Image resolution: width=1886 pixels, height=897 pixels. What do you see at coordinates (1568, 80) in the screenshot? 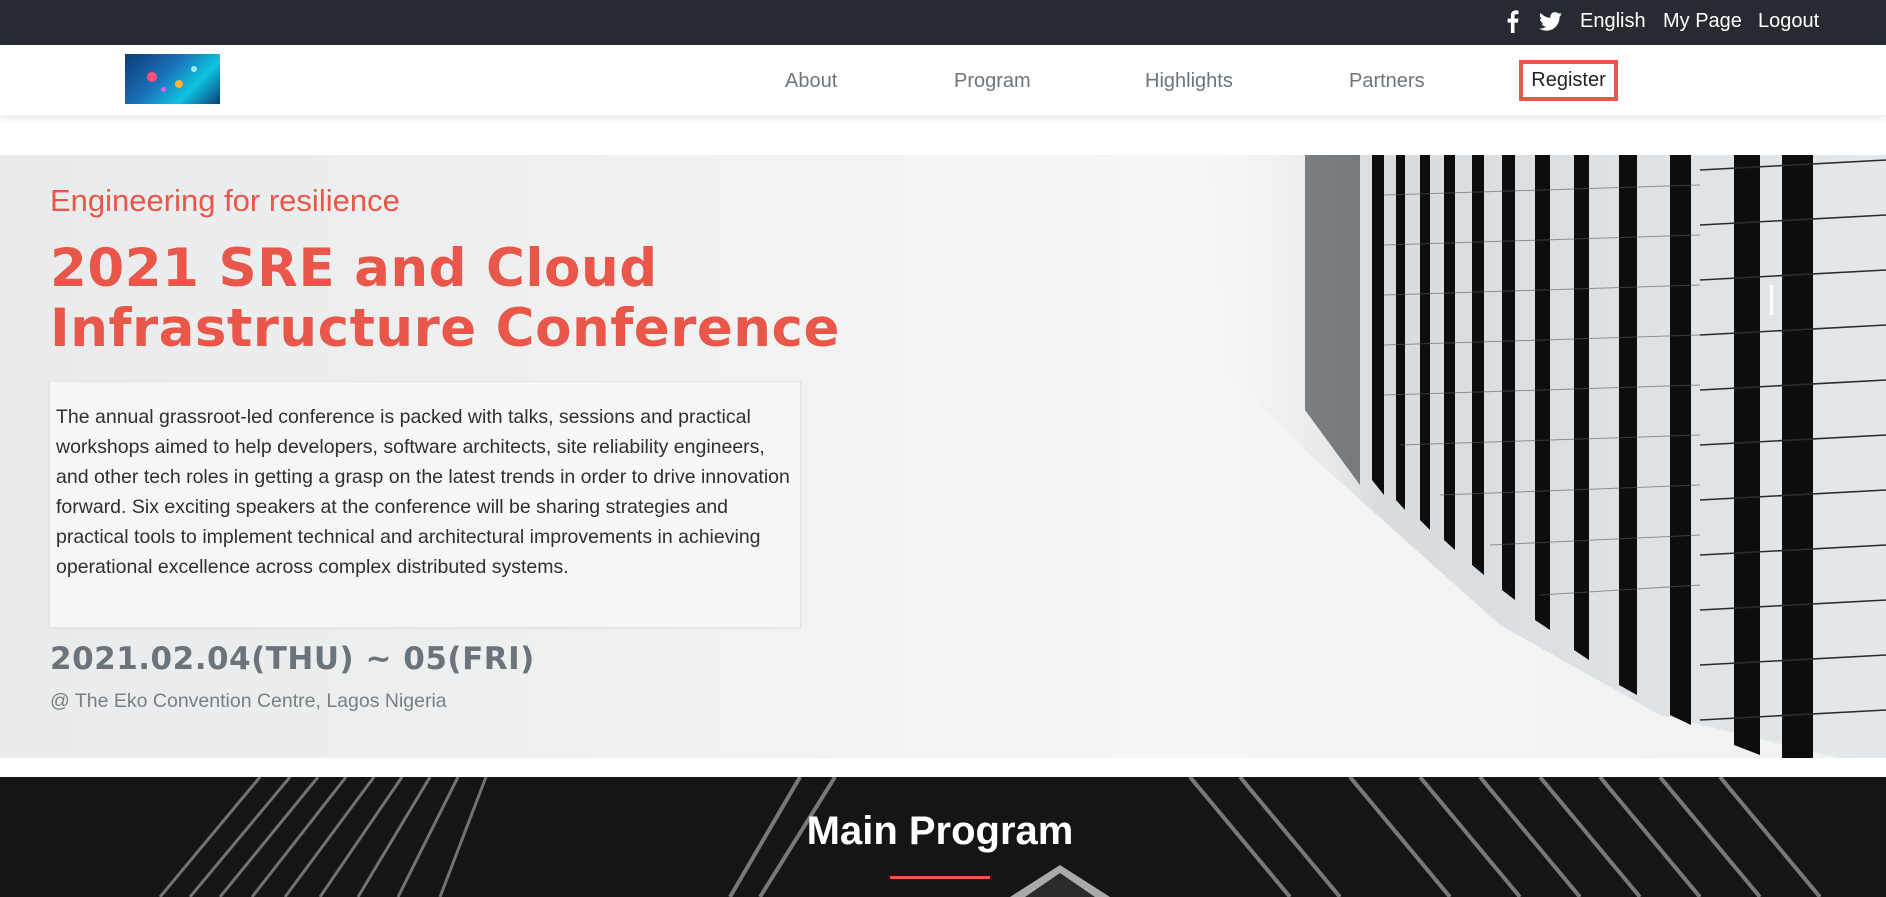
I see `register-button: Register` at bounding box center [1568, 80].